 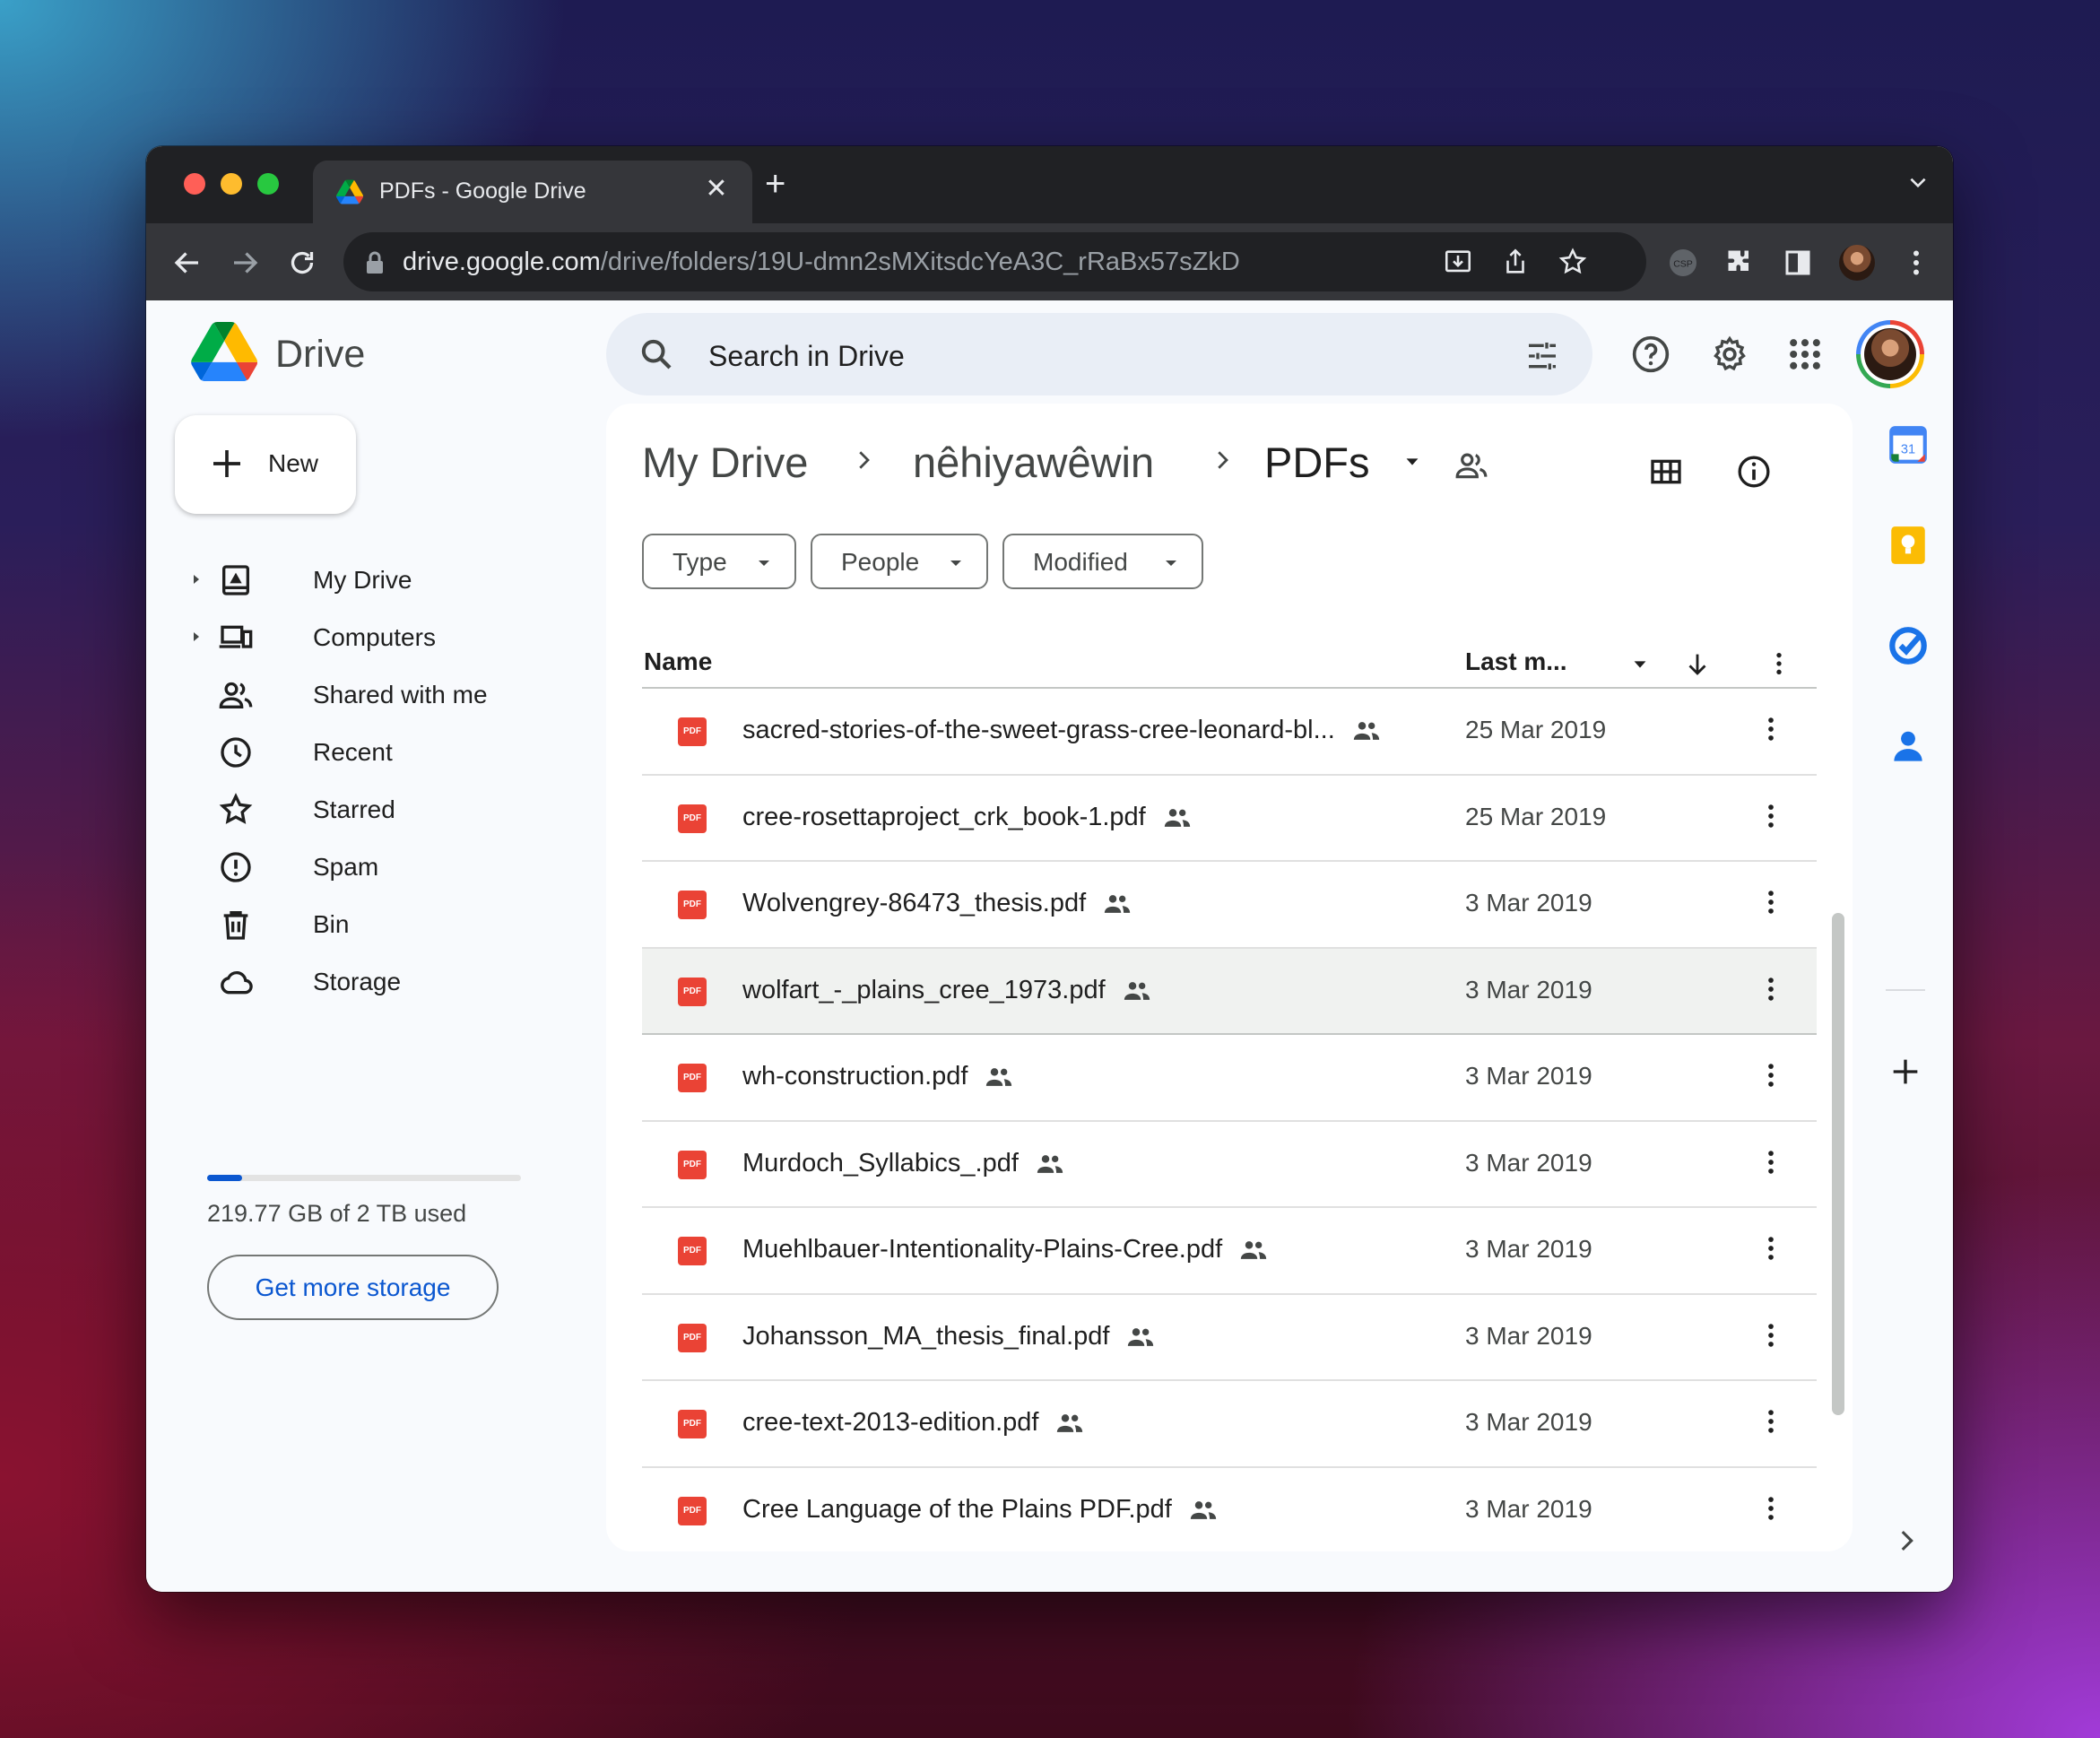 I want to click on side-panel-icon, so click(x=1798, y=263).